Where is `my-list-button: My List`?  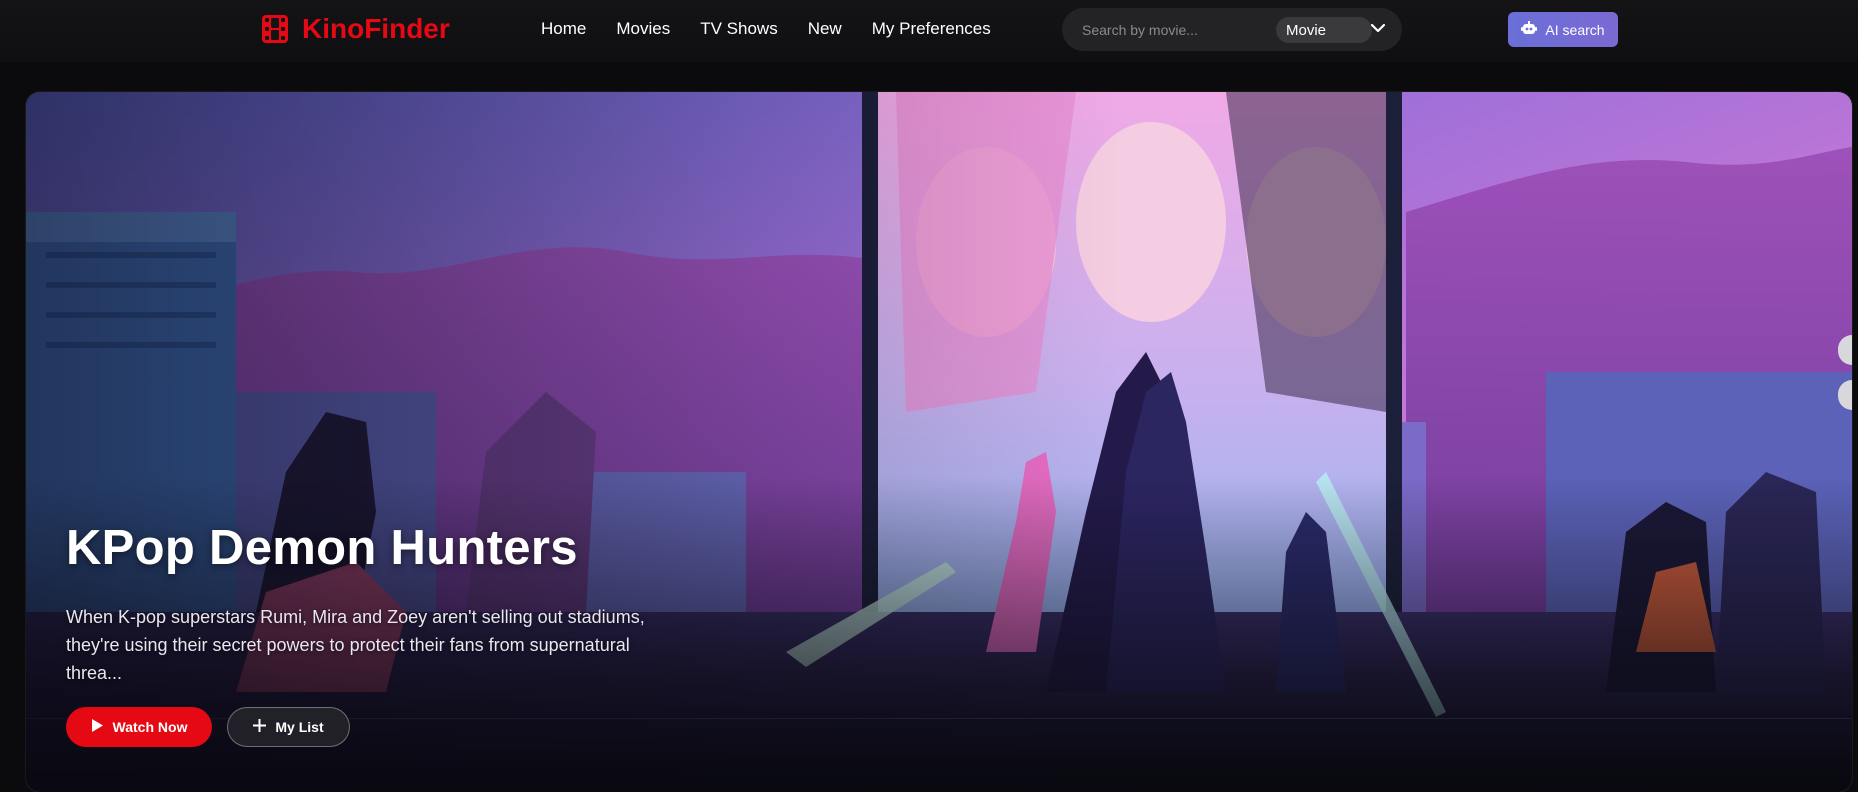 my-list-button: My List is located at coordinates (288, 727).